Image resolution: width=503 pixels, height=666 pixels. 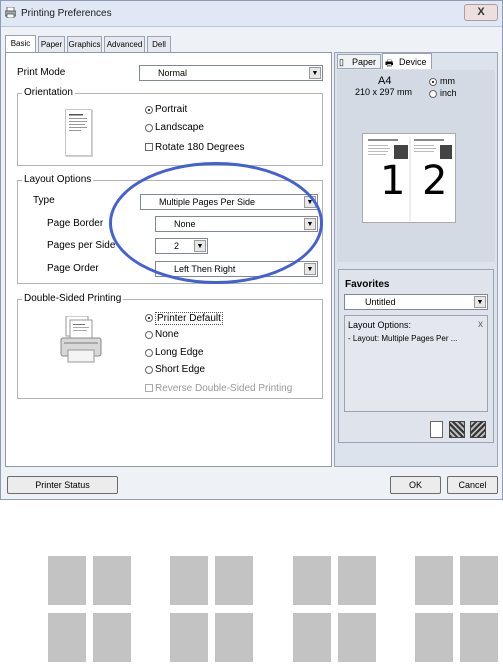 I want to click on paper-icon: ▯, so click(x=341, y=62).